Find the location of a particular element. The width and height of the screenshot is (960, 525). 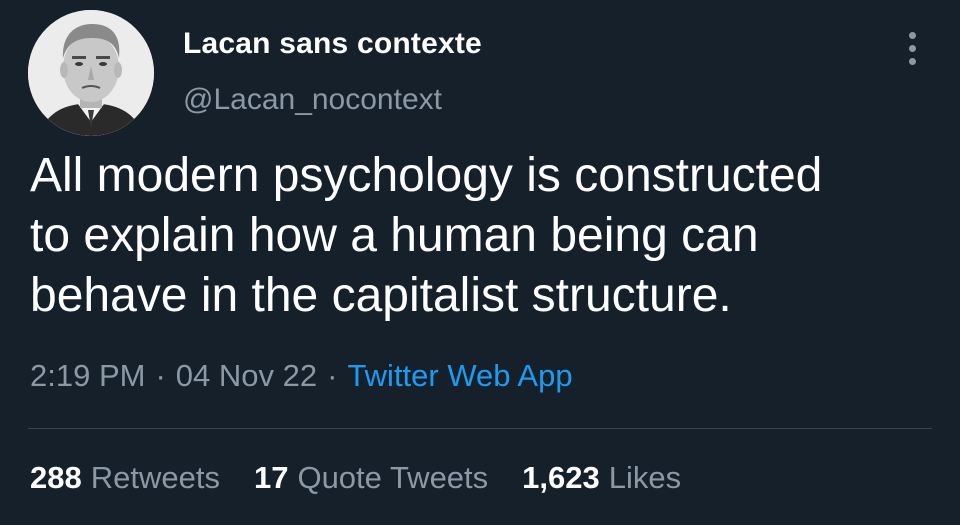

divider is located at coordinates (480, 428).